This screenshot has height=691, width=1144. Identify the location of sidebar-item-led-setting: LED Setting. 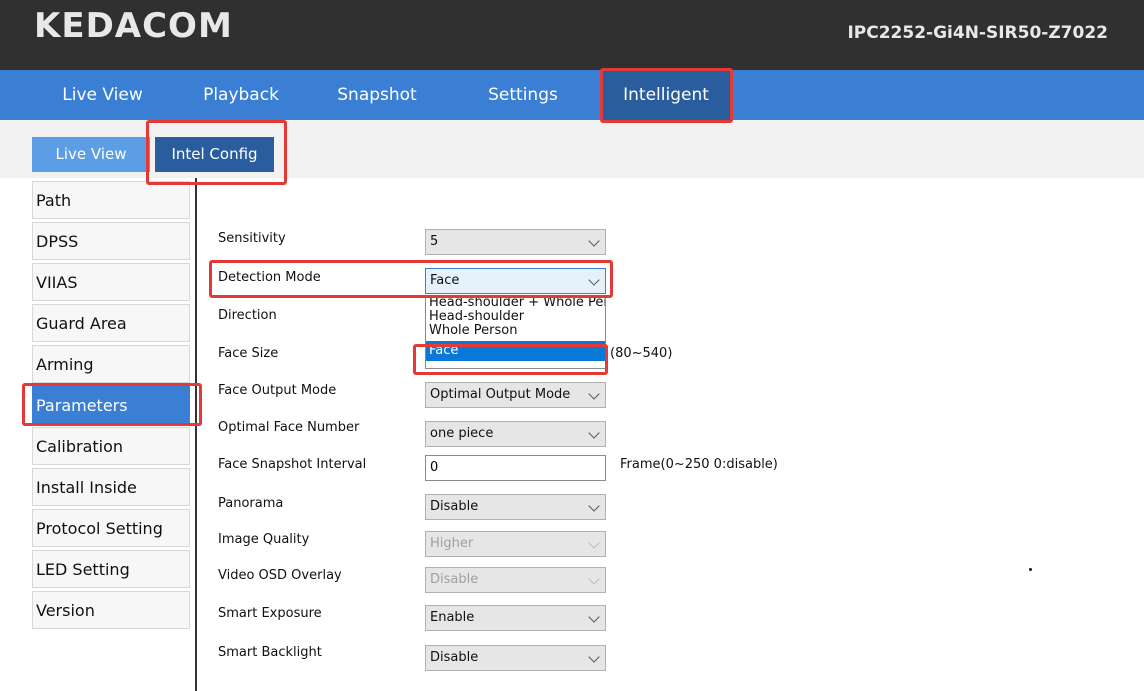
(111, 569).